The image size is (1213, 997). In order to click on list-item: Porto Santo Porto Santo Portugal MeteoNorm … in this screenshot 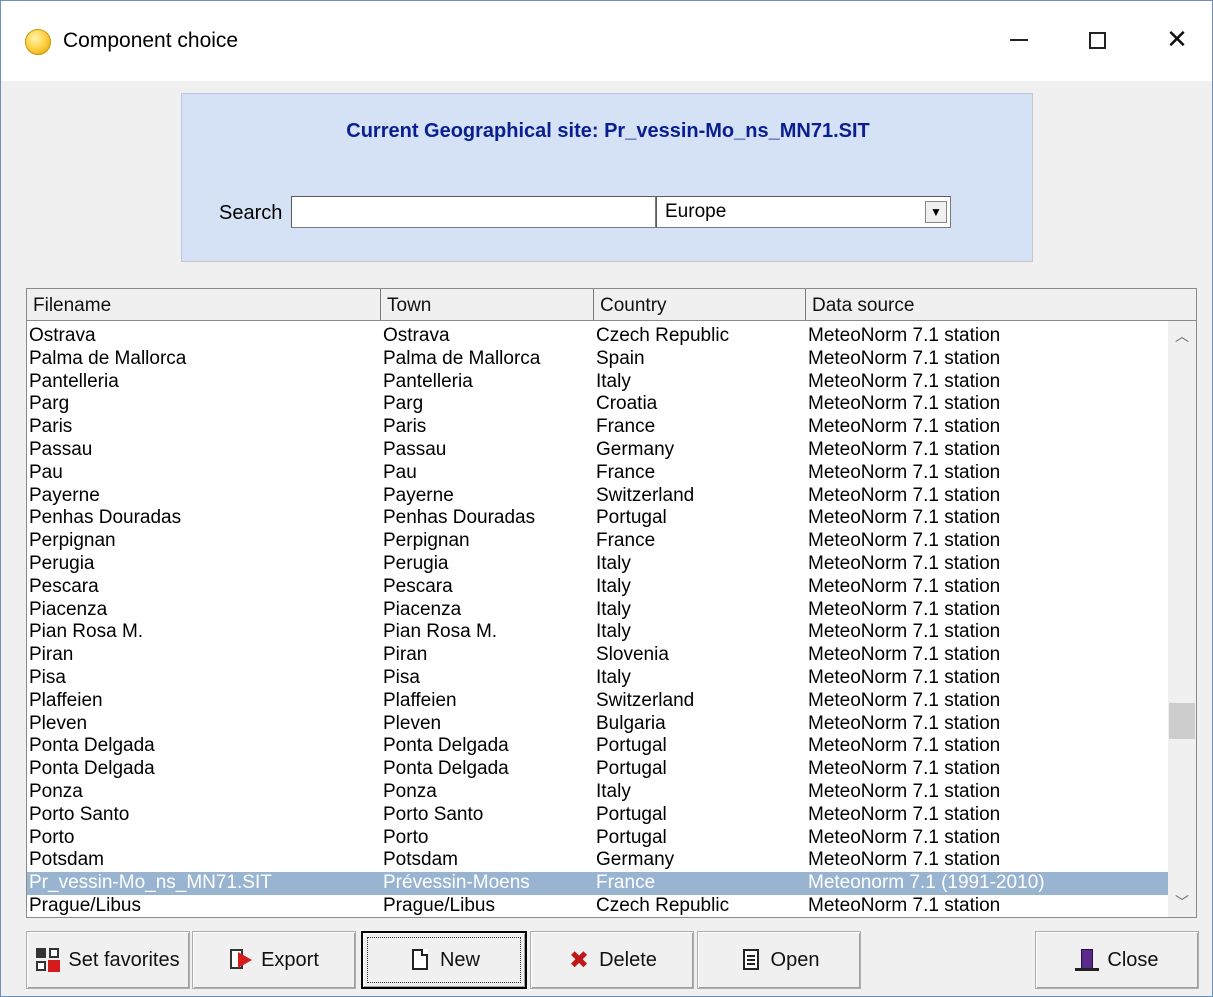, I will do `click(597, 815)`.